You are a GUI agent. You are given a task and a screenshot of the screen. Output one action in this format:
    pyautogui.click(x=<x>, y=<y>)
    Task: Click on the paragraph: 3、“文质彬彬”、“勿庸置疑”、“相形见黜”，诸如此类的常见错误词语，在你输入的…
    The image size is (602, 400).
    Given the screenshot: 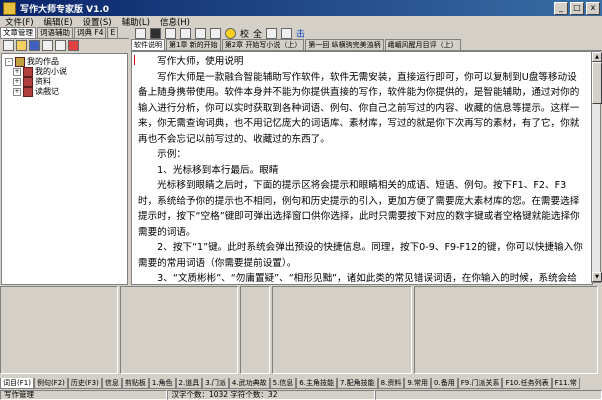 What is the action you would take?
    pyautogui.click(x=367, y=278)
    